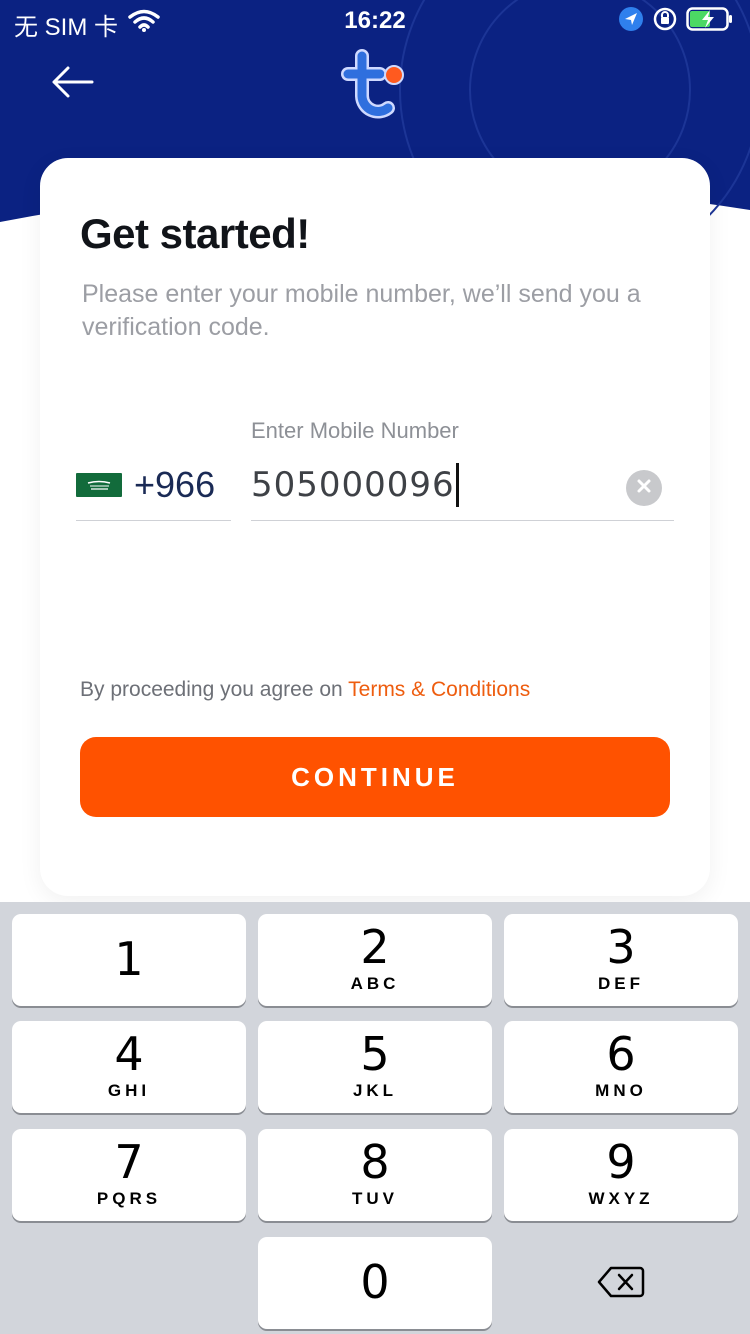 The image size is (750, 1334). What do you see at coordinates (621, 1198) in the screenshot?
I see `key-letters: WXYZ` at bounding box center [621, 1198].